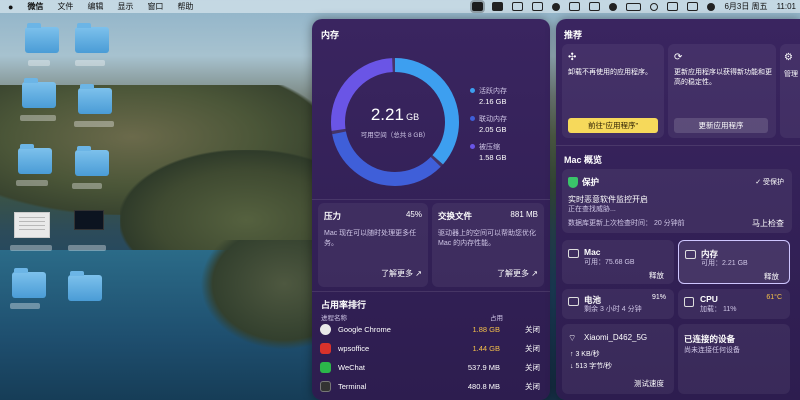 This screenshot has height=400, width=800. Describe the element at coordinates (400, 6) in the screenshot. I see `menu-bar: ● 微信 文件 编辑 显示 窗口 帮助 6月3日 周五 11:01` at that location.